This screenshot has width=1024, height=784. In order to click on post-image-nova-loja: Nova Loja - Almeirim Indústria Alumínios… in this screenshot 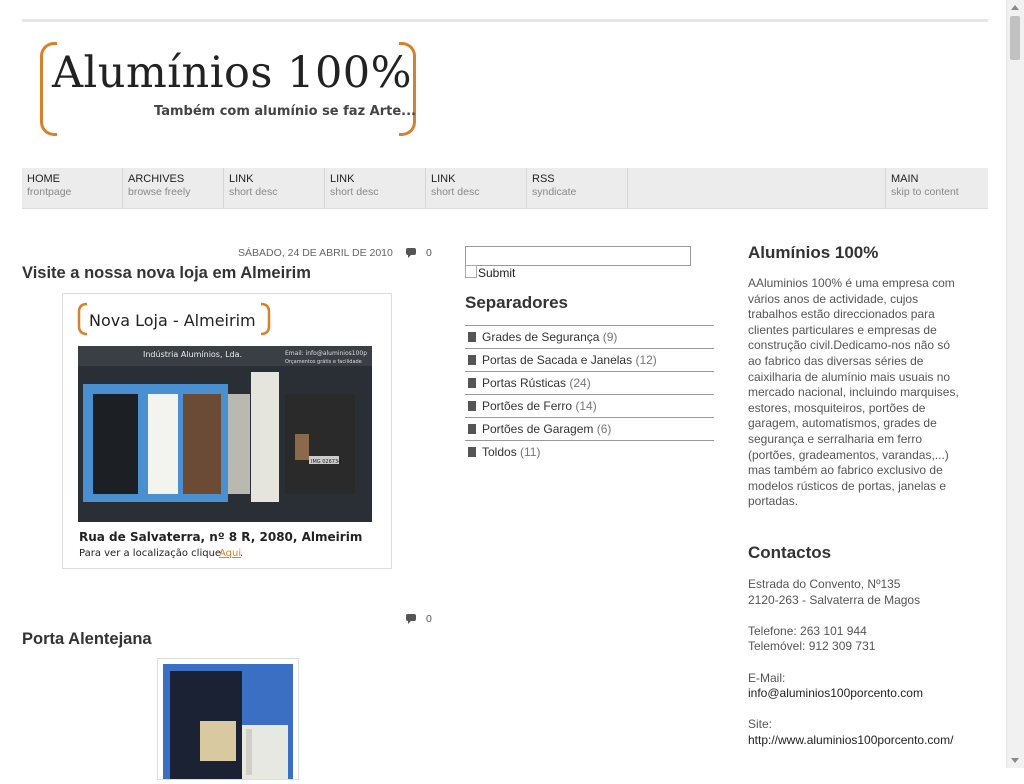, I will do `click(227, 431)`.